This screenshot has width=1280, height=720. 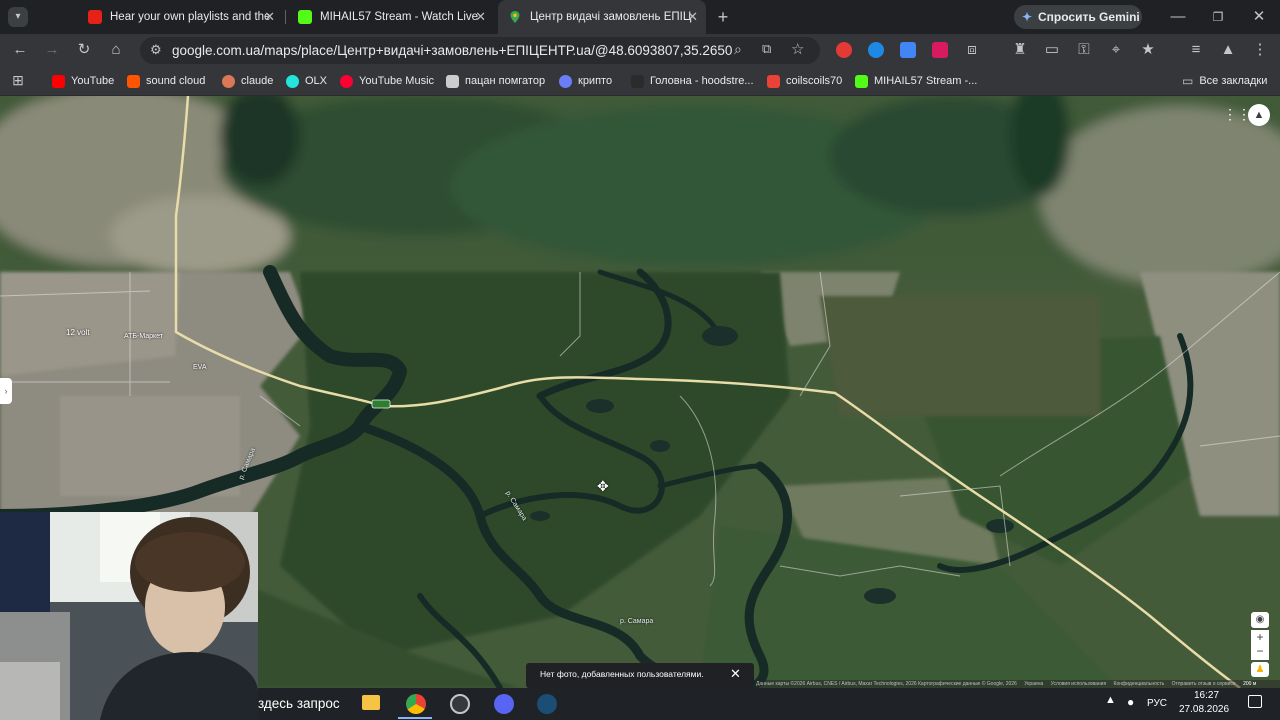 I want to click on bookmark-gmail: coilscoils70, so click(x=804, y=81).